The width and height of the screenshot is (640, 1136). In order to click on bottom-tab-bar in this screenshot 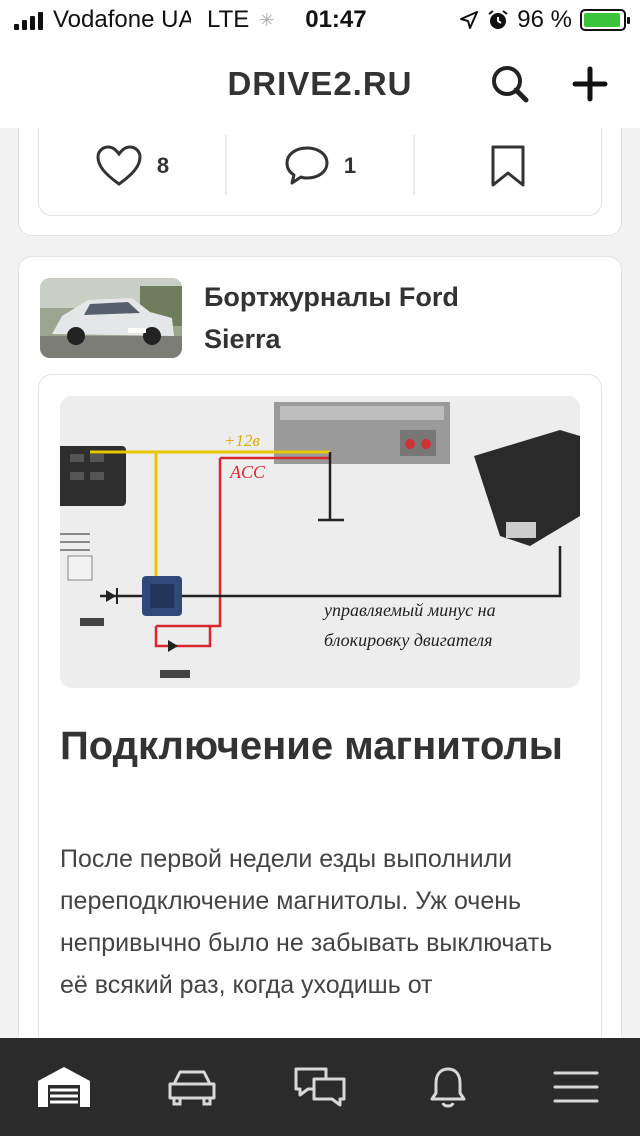, I will do `click(320, 1087)`.